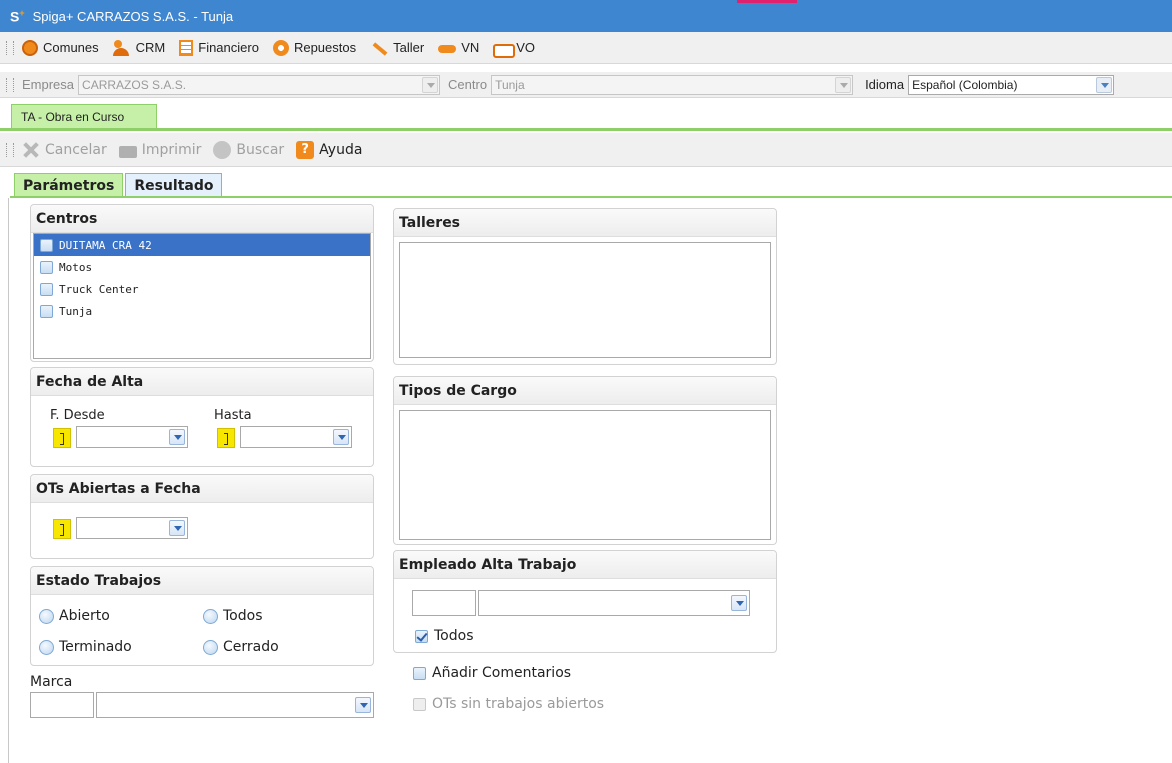 Image resolution: width=1172 pixels, height=763 pixels. Describe the element at coordinates (235, 705) in the screenshot. I see `marca-select` at that location.